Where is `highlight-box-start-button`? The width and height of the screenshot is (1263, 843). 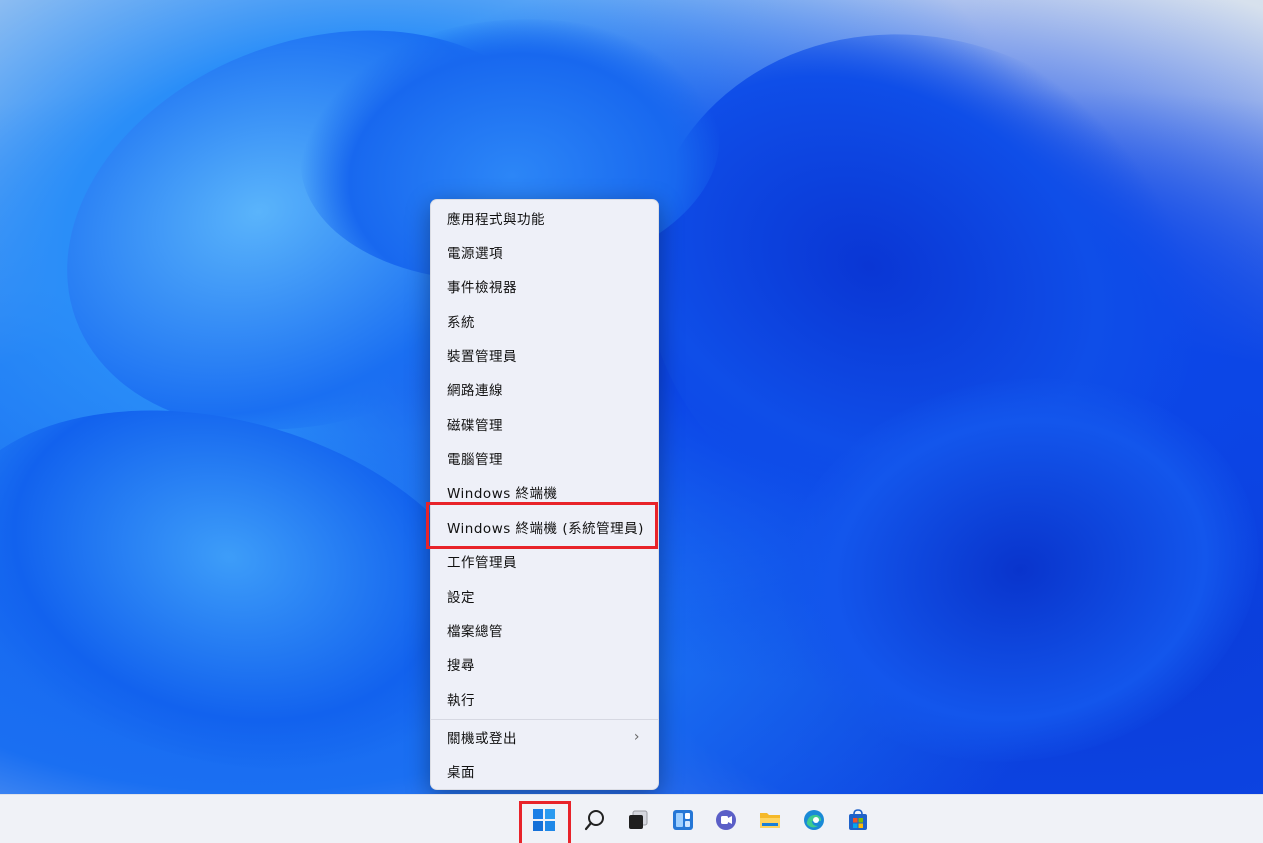
highlight-box-start-button is located at coordinates (545, 822).